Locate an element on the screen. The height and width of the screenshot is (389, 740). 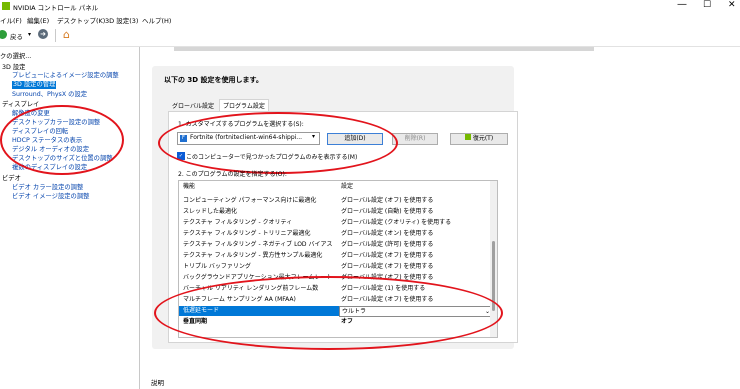
row-setting: オフ is located at coordinates (347, 321).